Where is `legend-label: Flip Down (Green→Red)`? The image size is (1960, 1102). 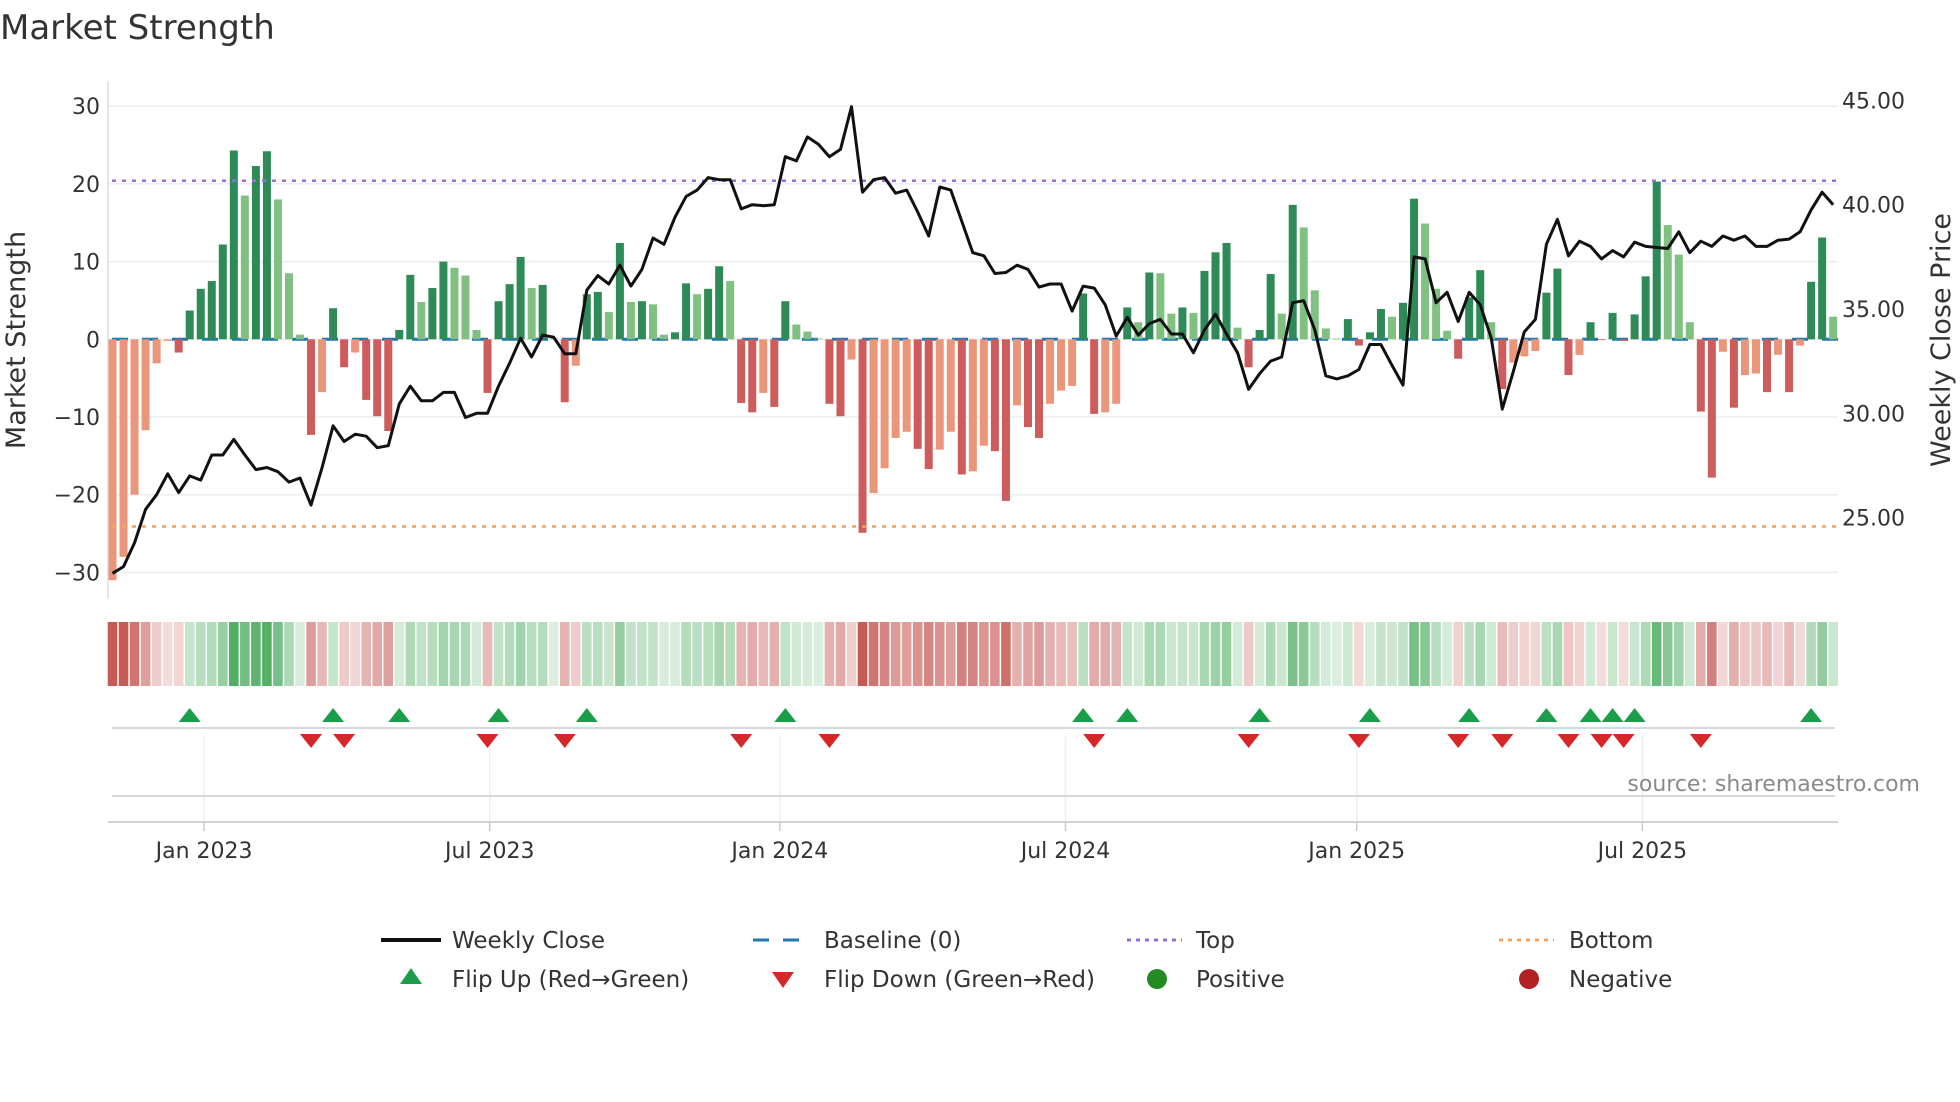 legend-label: Flip Down (Green→Red) is located at coordinates (959, 980).